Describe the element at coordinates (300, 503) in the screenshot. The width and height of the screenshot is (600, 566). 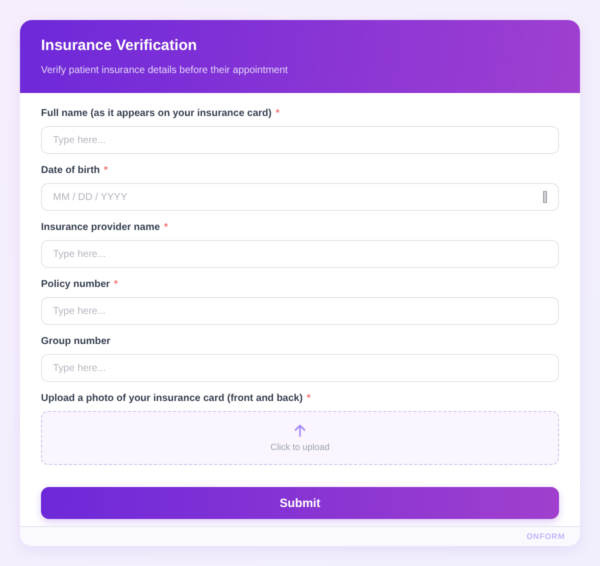
I see `submit-button: Submit` at that location.